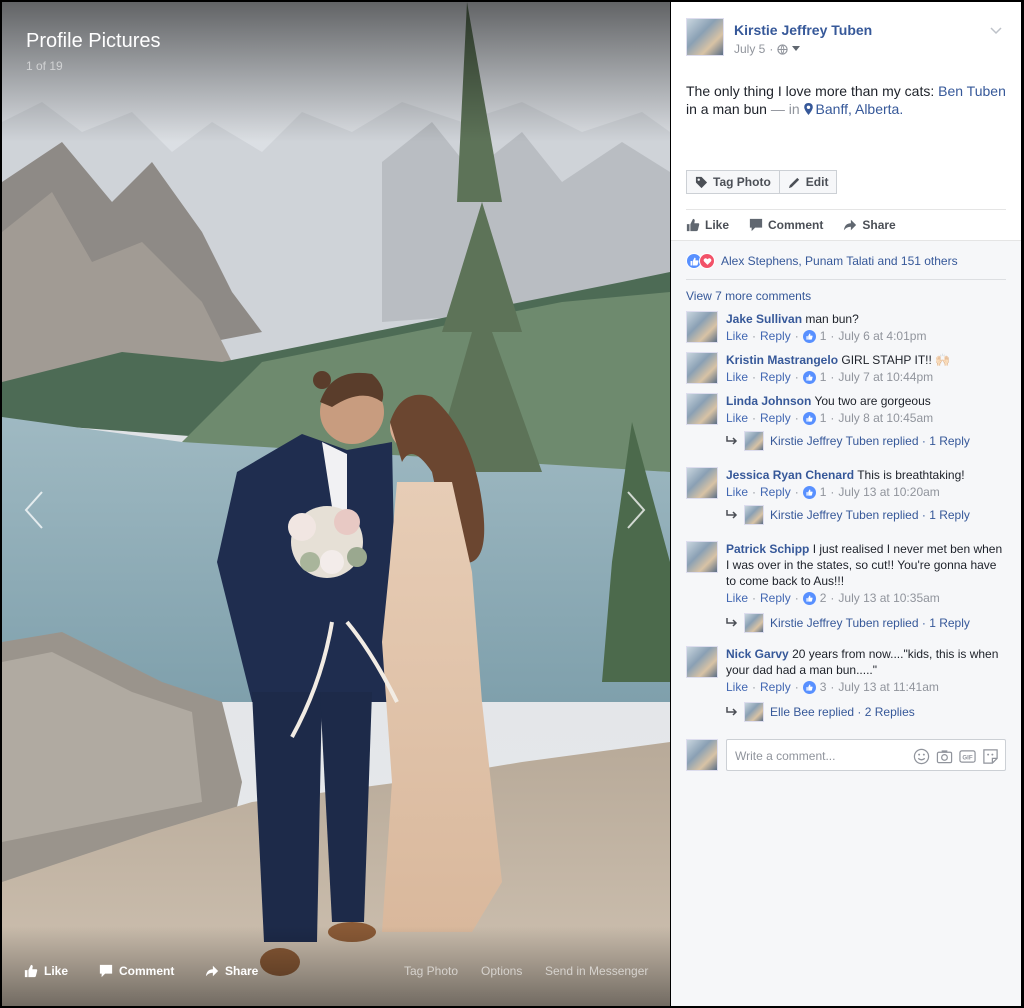 The height and width of the screenshot is (1008, 1024). What do you see at coordinates (748, 296) in the screenshot?
I see `view-more-comments-link: View 7 more comments` at bounding box center [748, 296].